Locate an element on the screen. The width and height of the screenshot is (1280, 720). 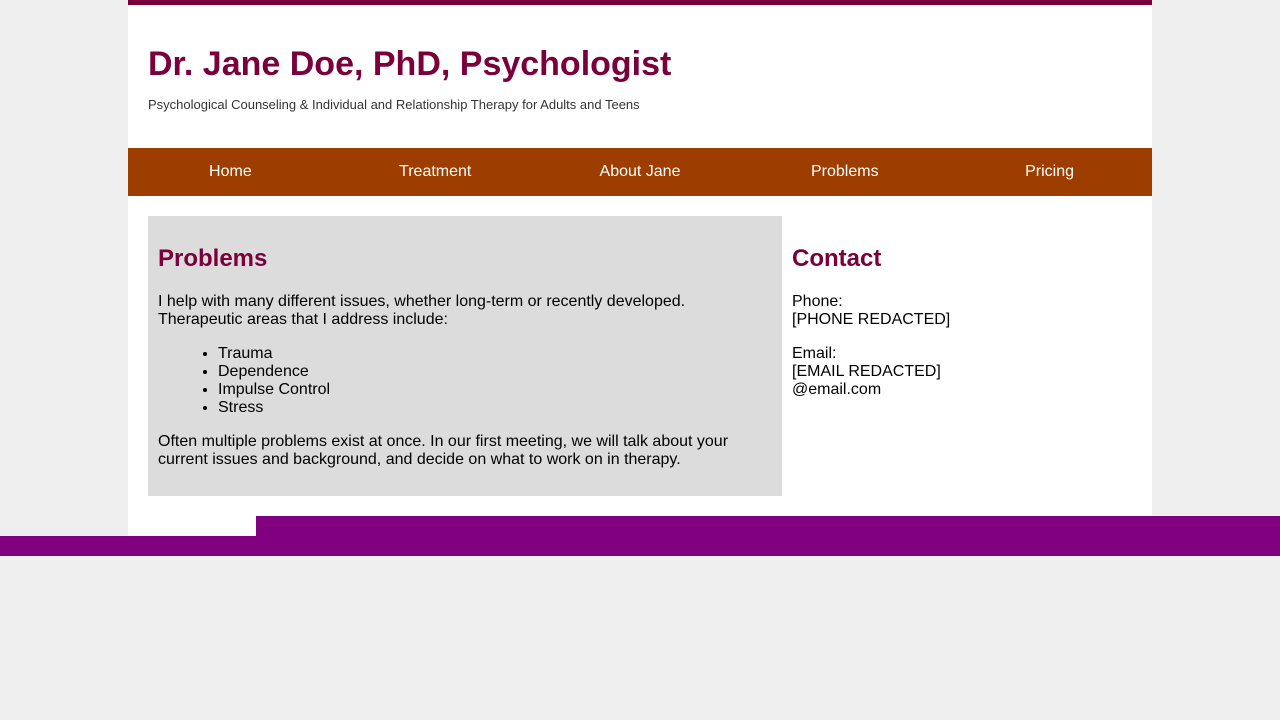
nav-item-problems: Problems is located at coordinates (844, 172).